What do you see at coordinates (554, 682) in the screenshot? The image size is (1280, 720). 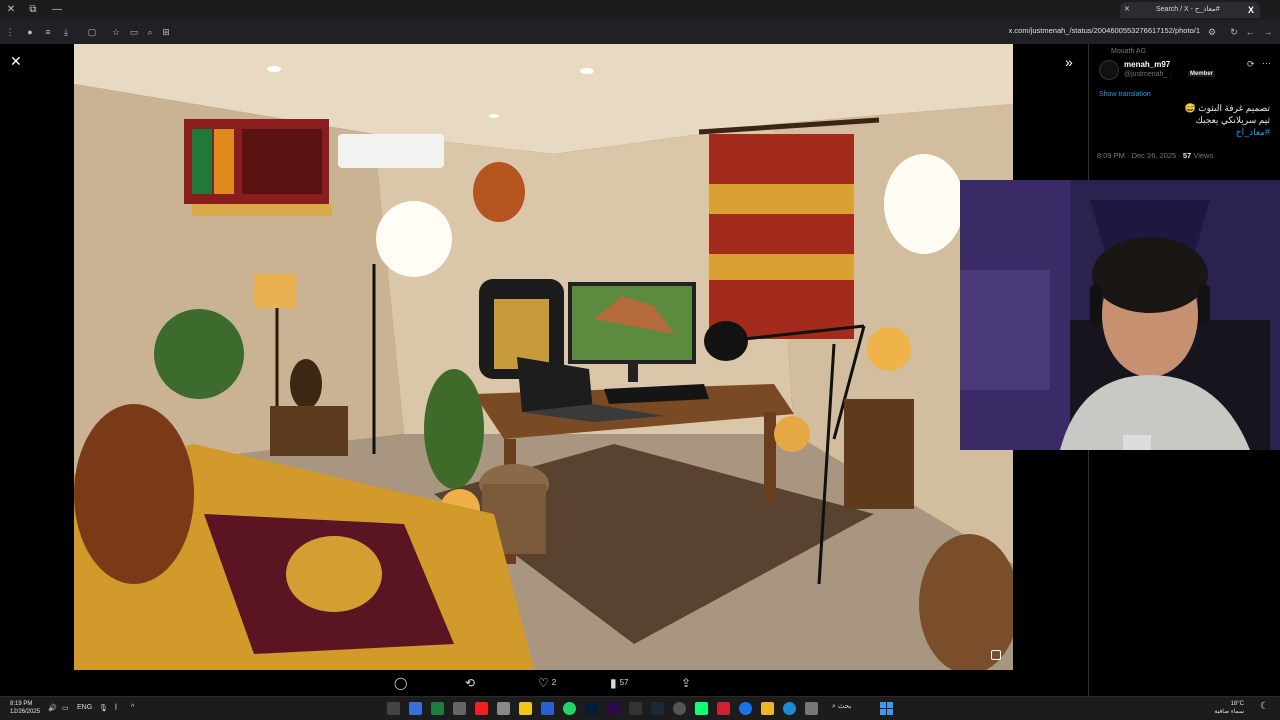 I see `like-count: 2` at bounding box center [554, 682].